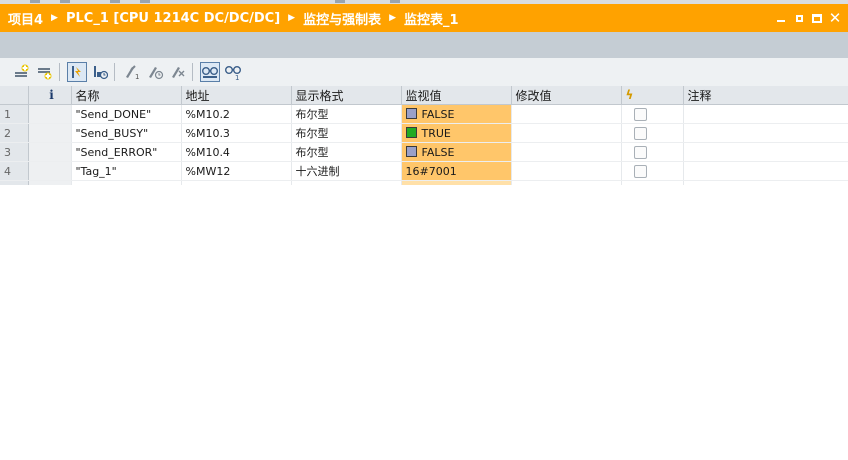 This screenshot has width=848, height=460. I want to click on breadcrumb-watch-table: 监控表_1, so click(431, 18).